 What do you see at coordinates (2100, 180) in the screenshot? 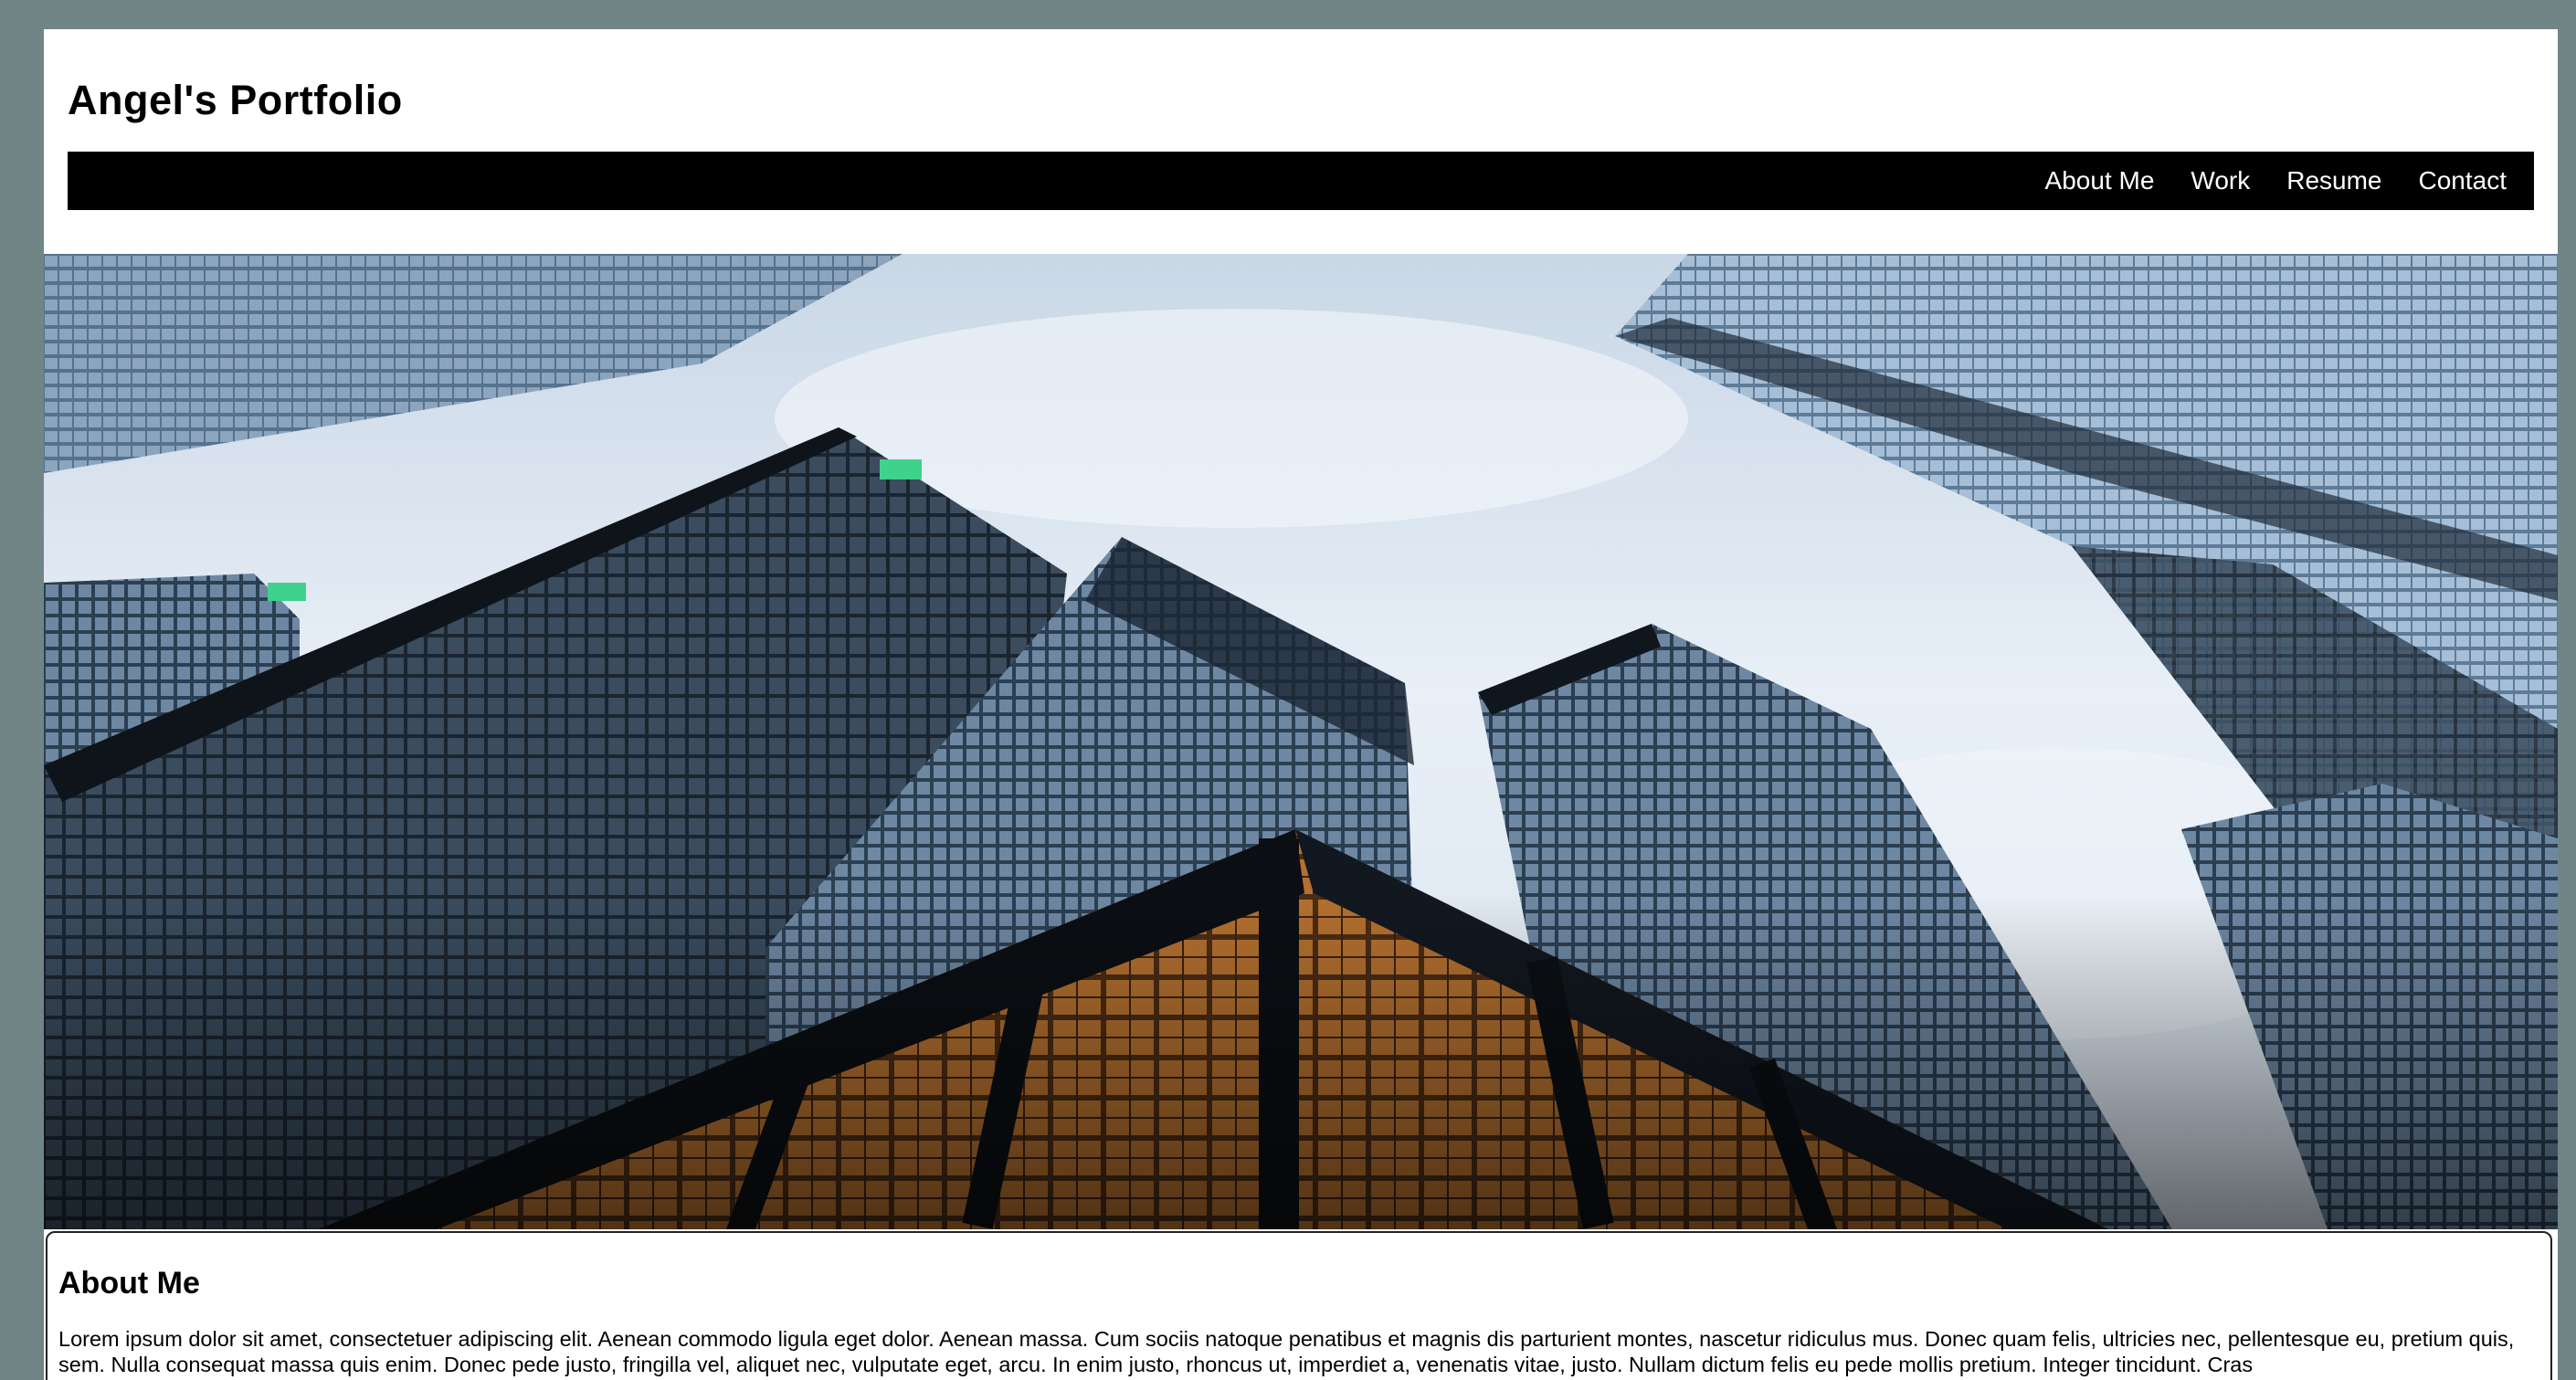
I see `nav-link-about-me: About Me` at bounding box center [2100, 180].